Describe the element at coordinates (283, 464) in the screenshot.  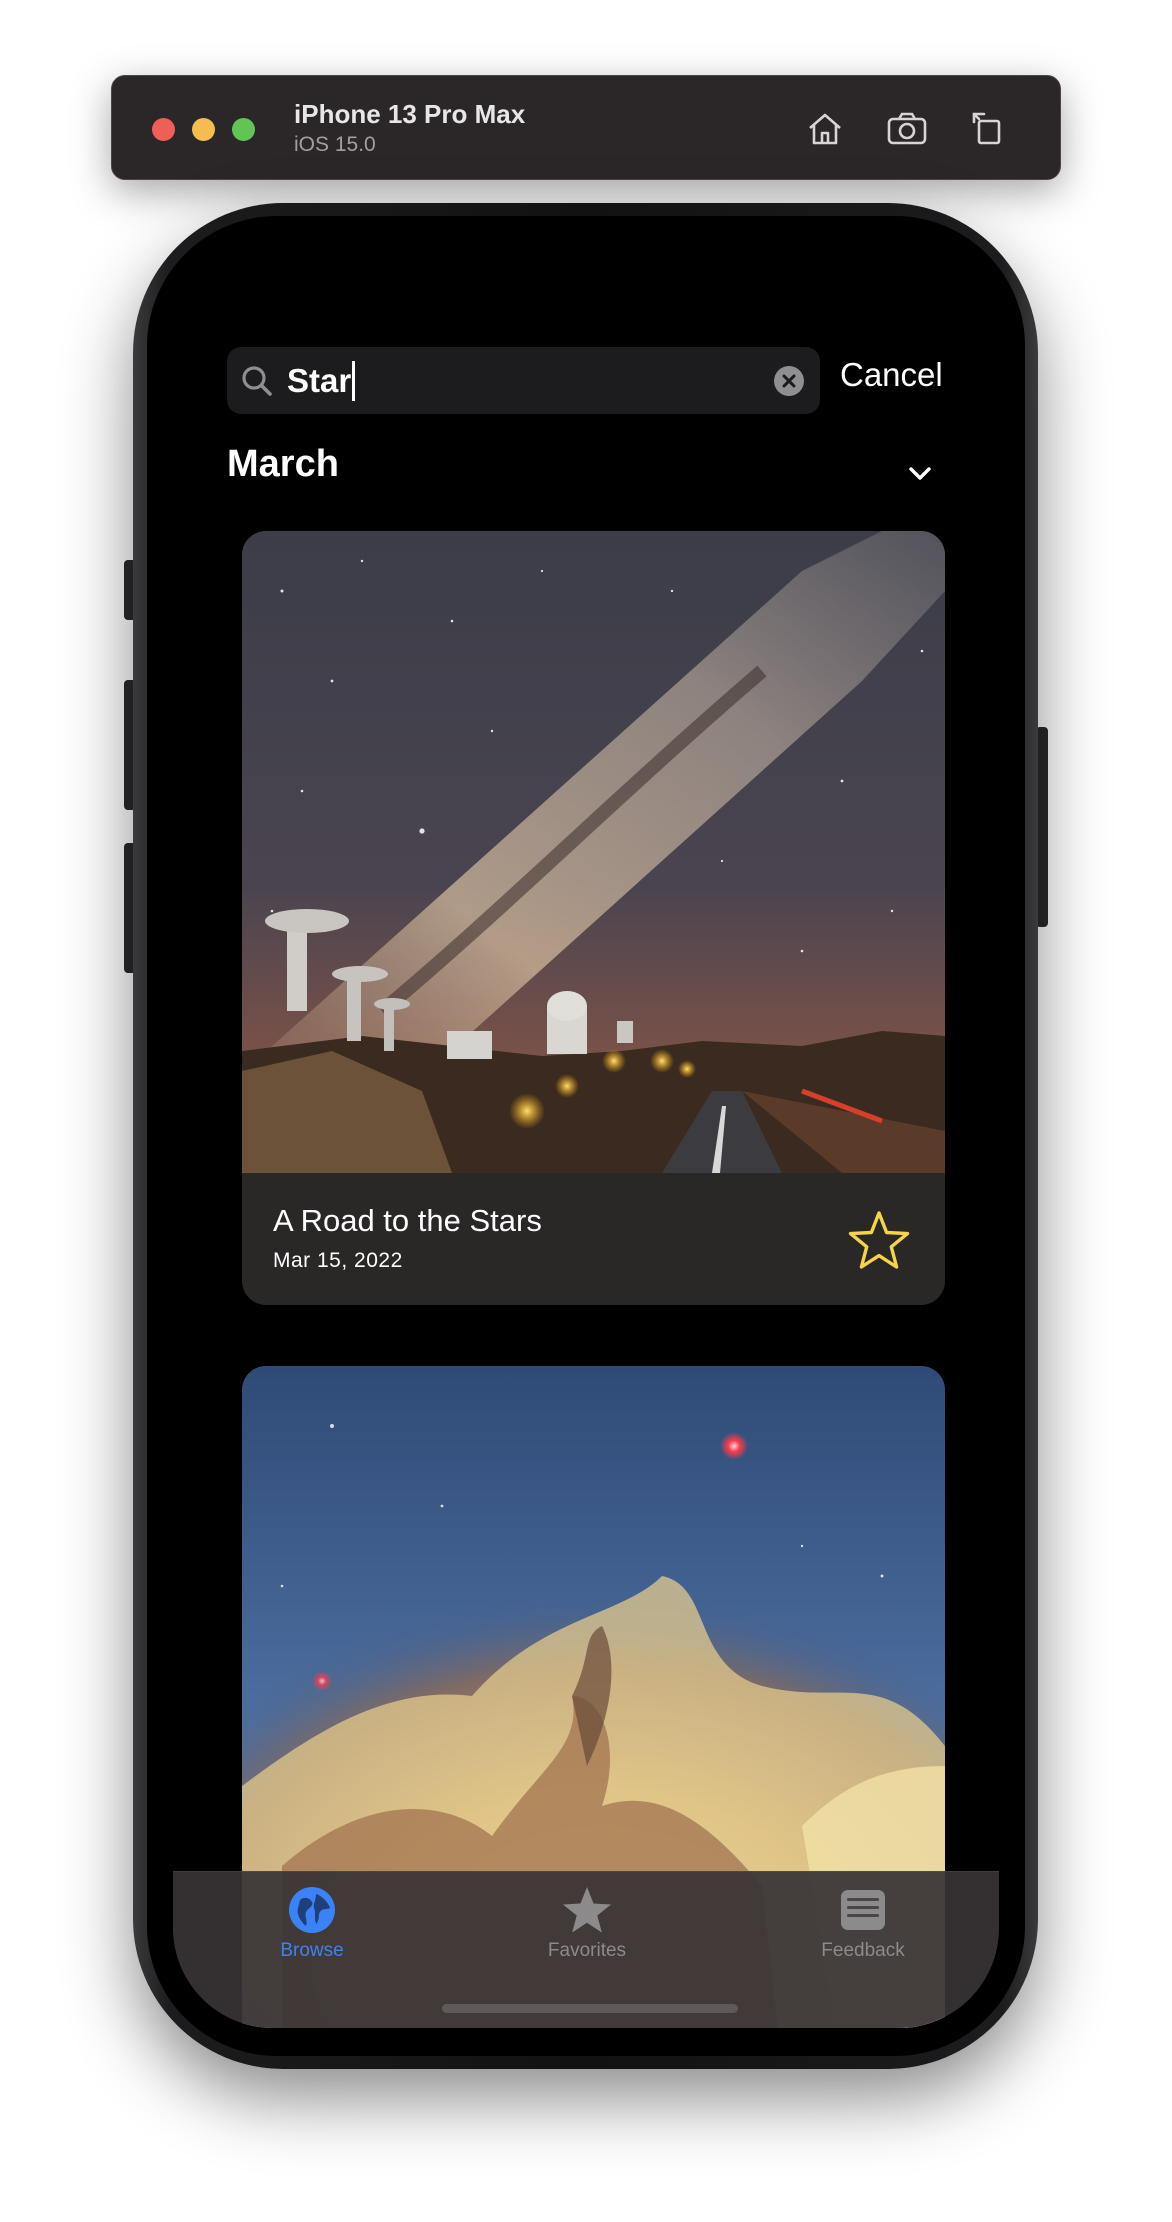
I see `section-title: March` at that location.